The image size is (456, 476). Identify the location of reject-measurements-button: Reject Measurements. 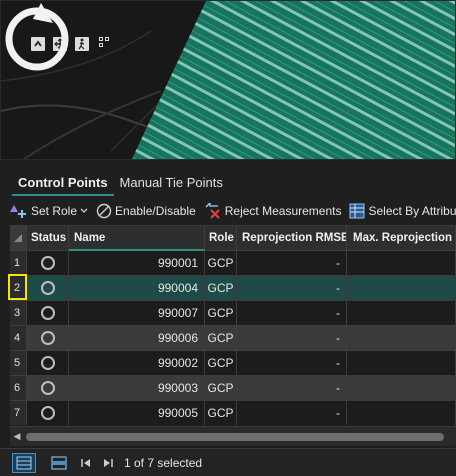
(273, 211).